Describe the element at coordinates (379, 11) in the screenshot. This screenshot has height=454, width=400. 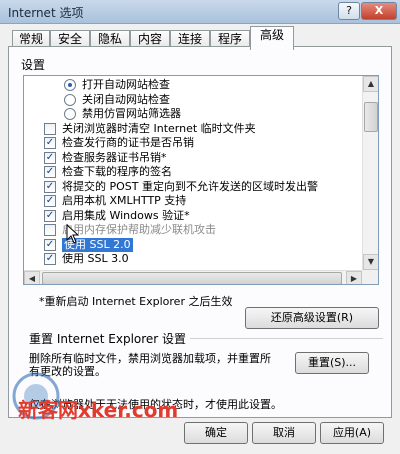
I see `close-button: X` at that location.